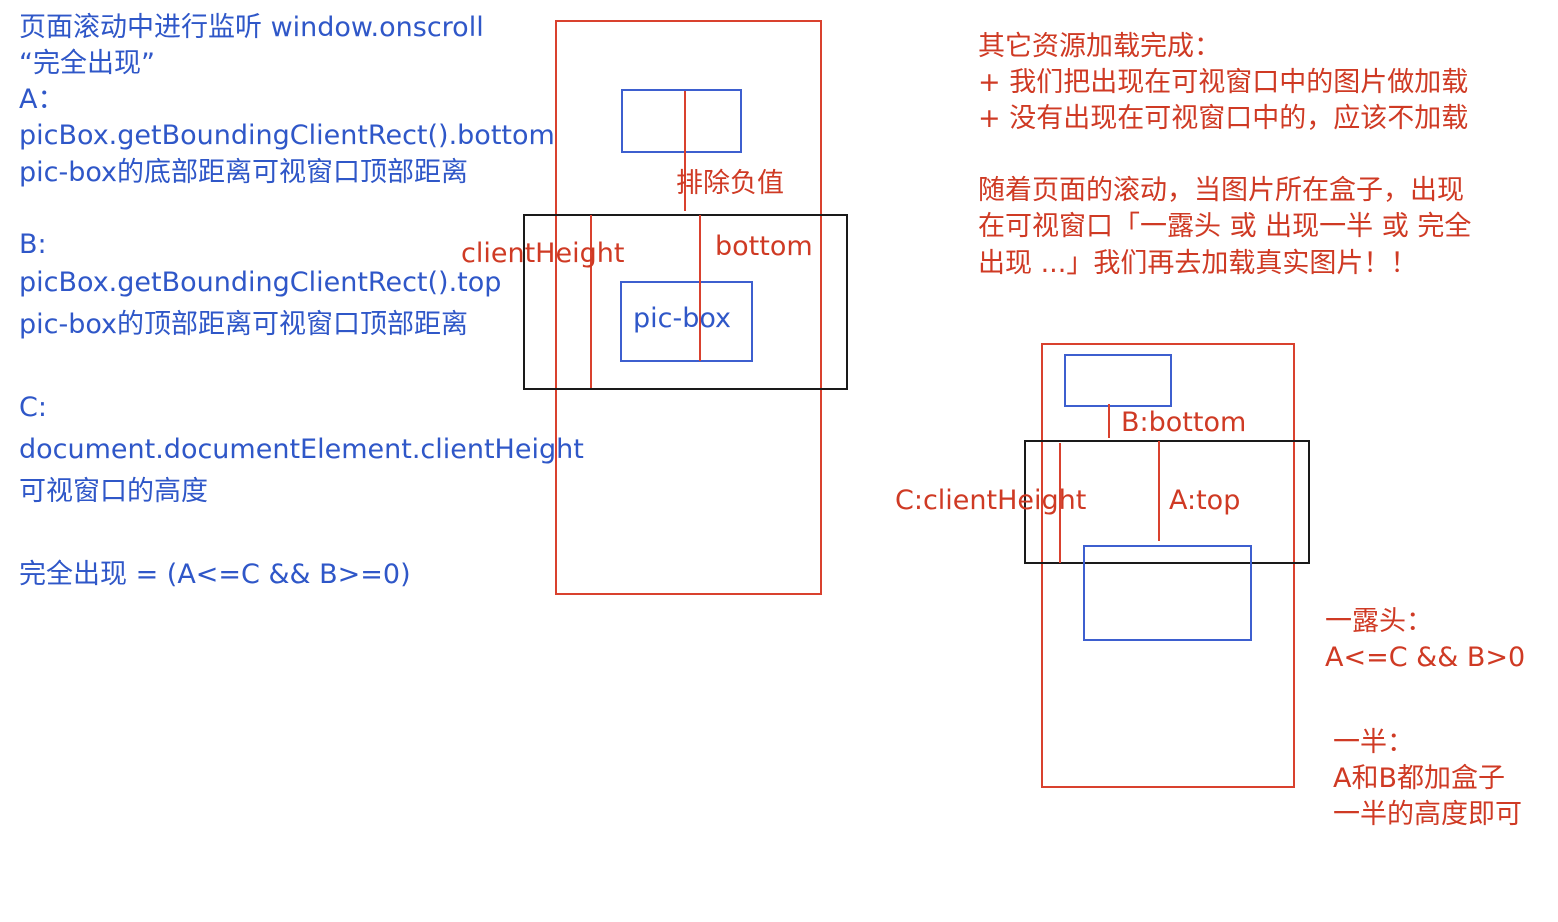 The height and width of the screenshot is (922, 1558). I want to click on c-description: 可视窗口的高度, so click(113, 491).